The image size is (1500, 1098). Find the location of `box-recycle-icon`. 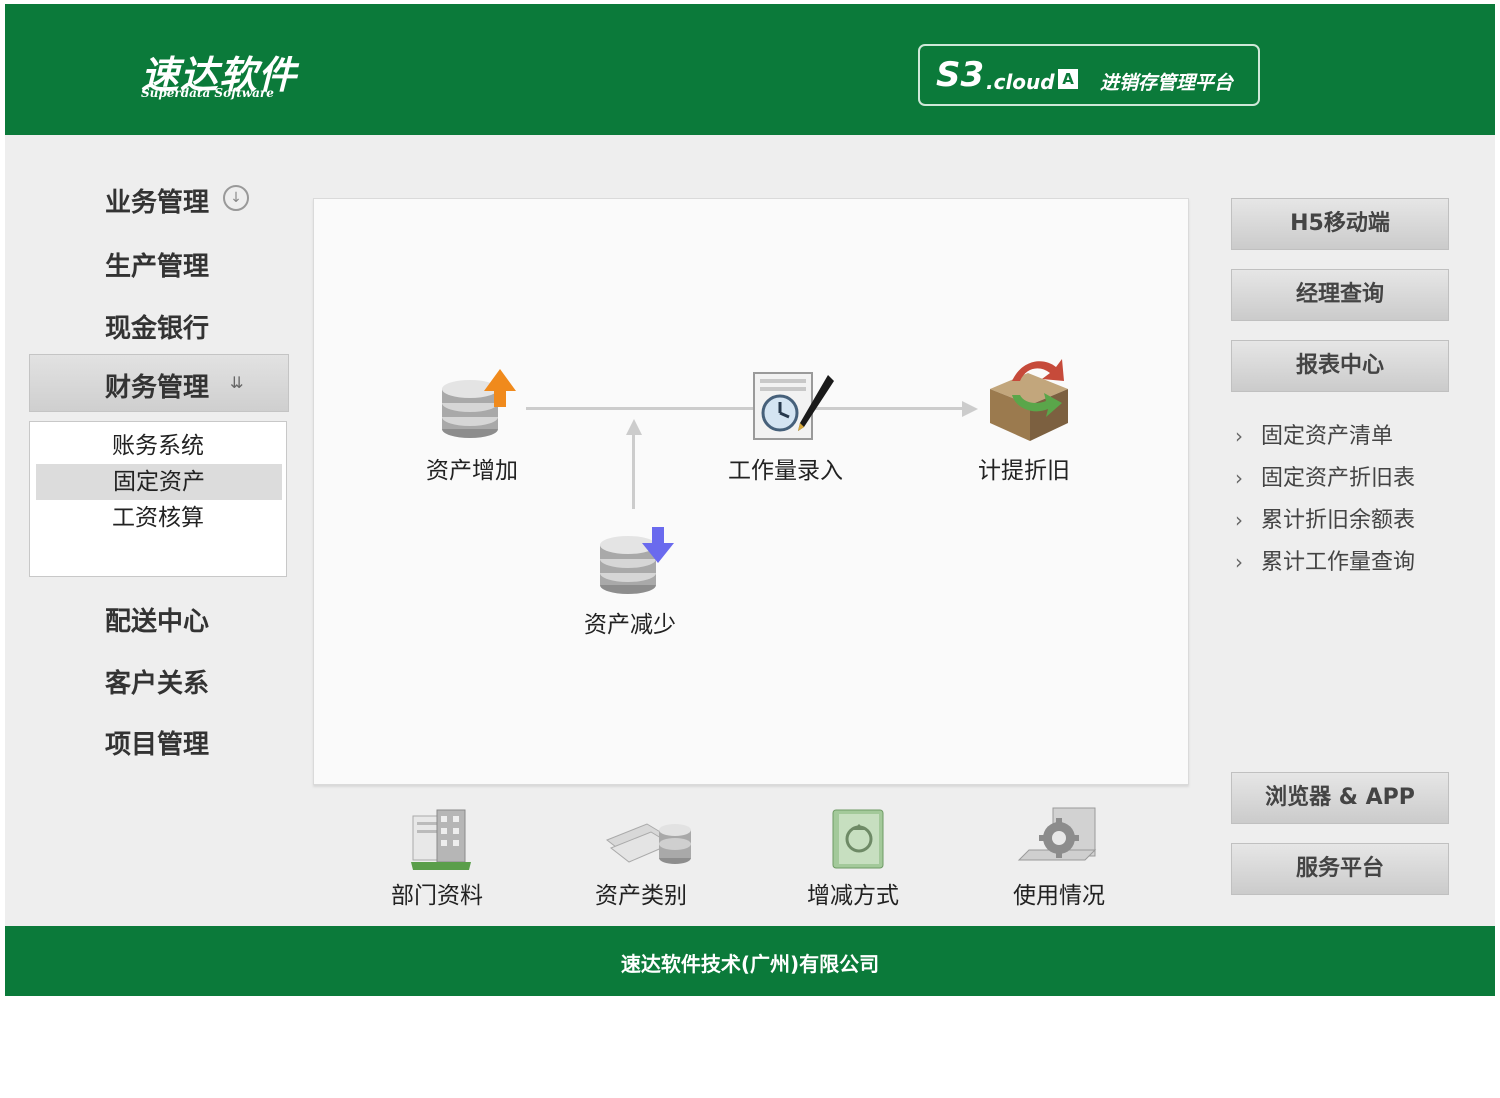

box-recycle-icon is located at coordinates (1028, 397).